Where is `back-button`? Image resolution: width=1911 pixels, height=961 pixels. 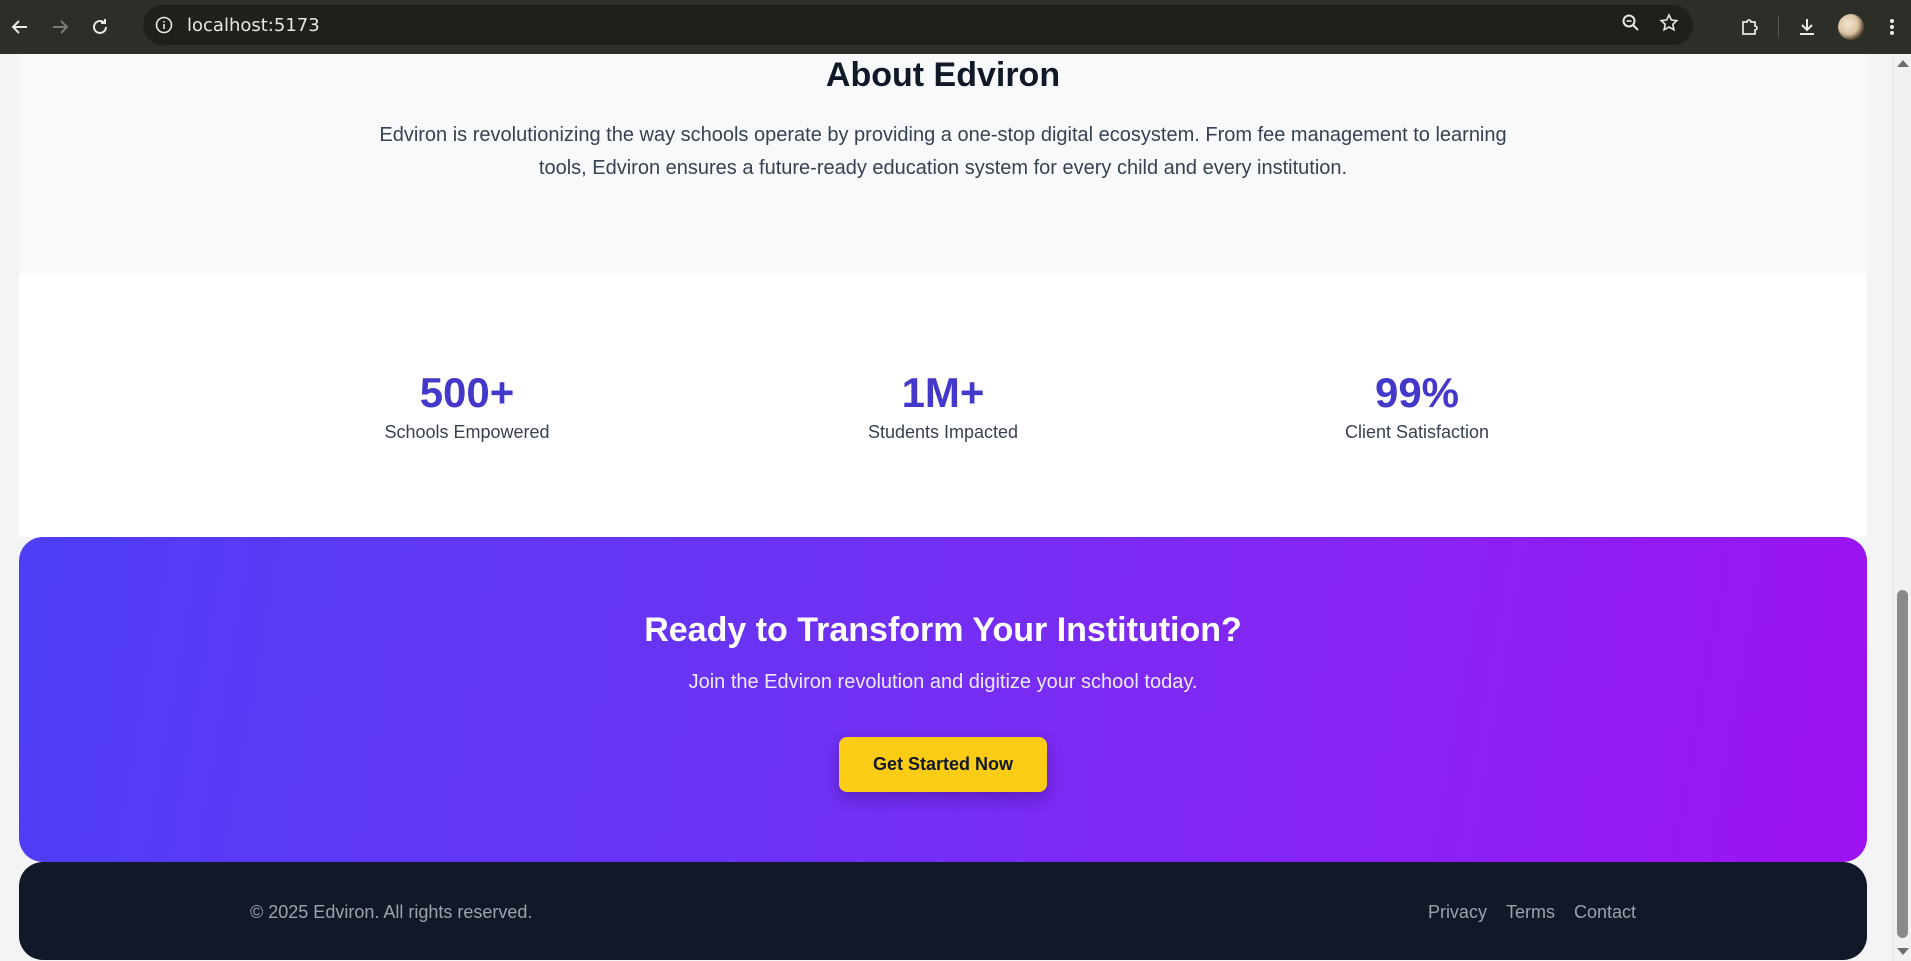
back-button is located at coordinates (20, 27).